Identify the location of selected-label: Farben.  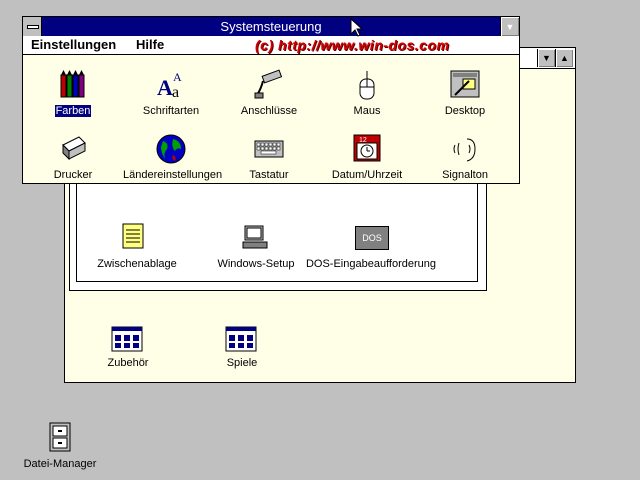
(73, 111).